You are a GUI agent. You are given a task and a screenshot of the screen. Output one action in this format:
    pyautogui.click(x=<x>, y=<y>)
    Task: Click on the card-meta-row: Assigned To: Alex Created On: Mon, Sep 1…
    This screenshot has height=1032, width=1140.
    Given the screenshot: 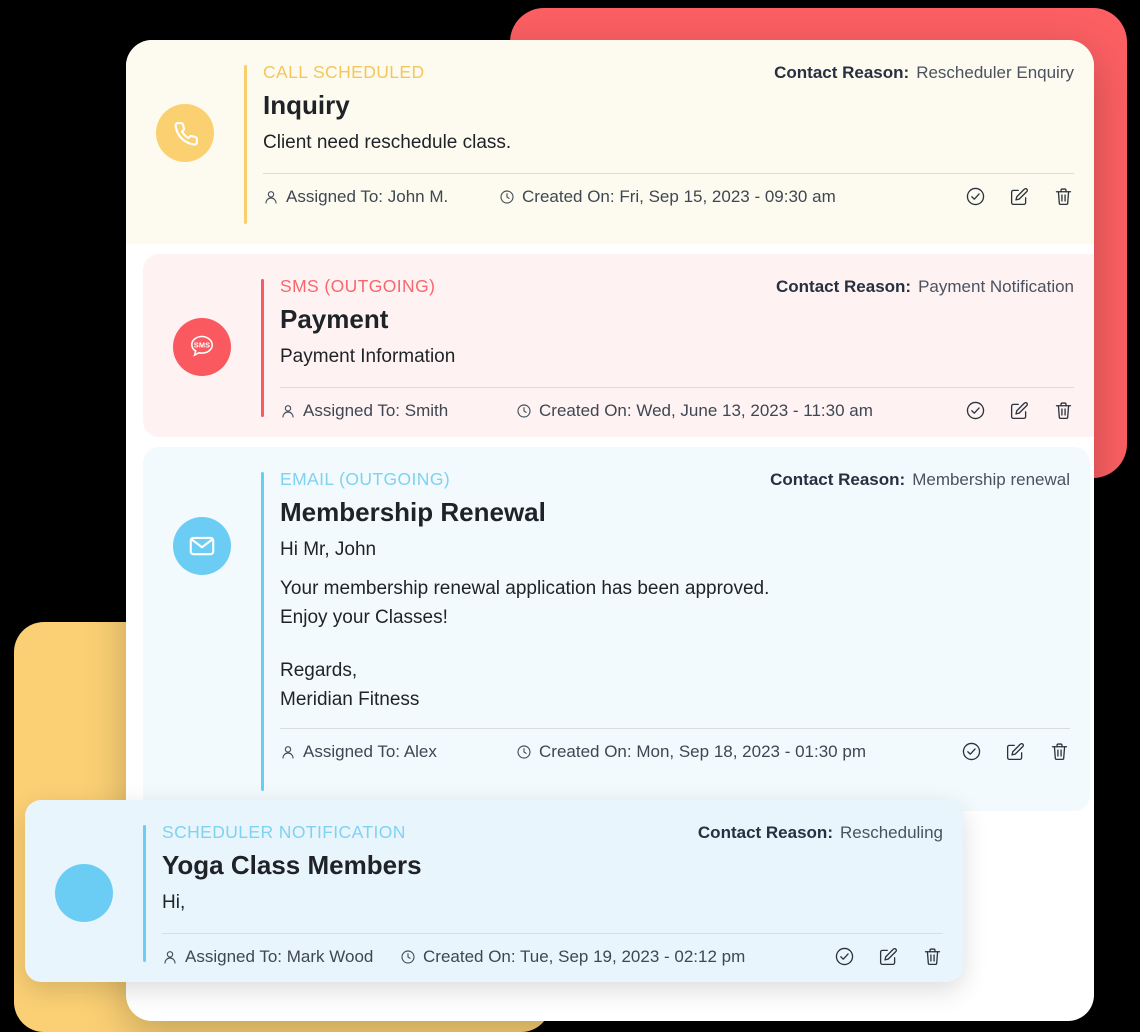 What is the action you would take?
    pyautogui.click(x=675, y=751)
    